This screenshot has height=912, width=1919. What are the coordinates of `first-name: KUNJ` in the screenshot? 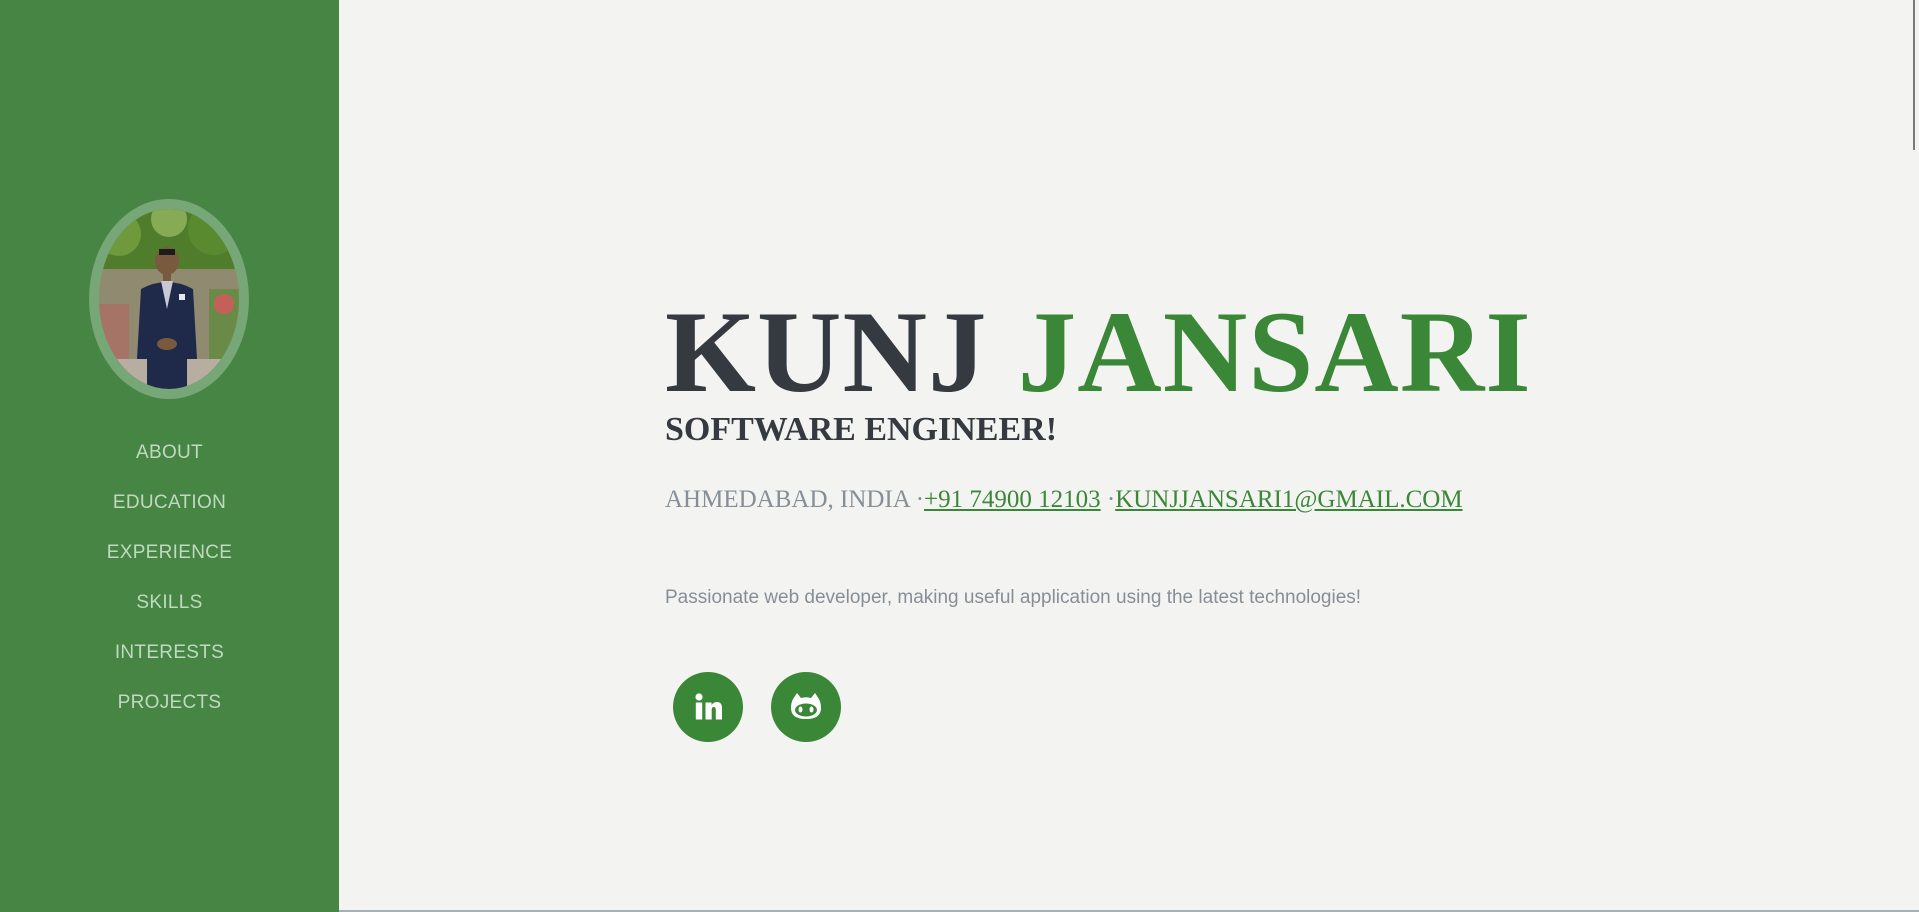 It's located at (826, 352).